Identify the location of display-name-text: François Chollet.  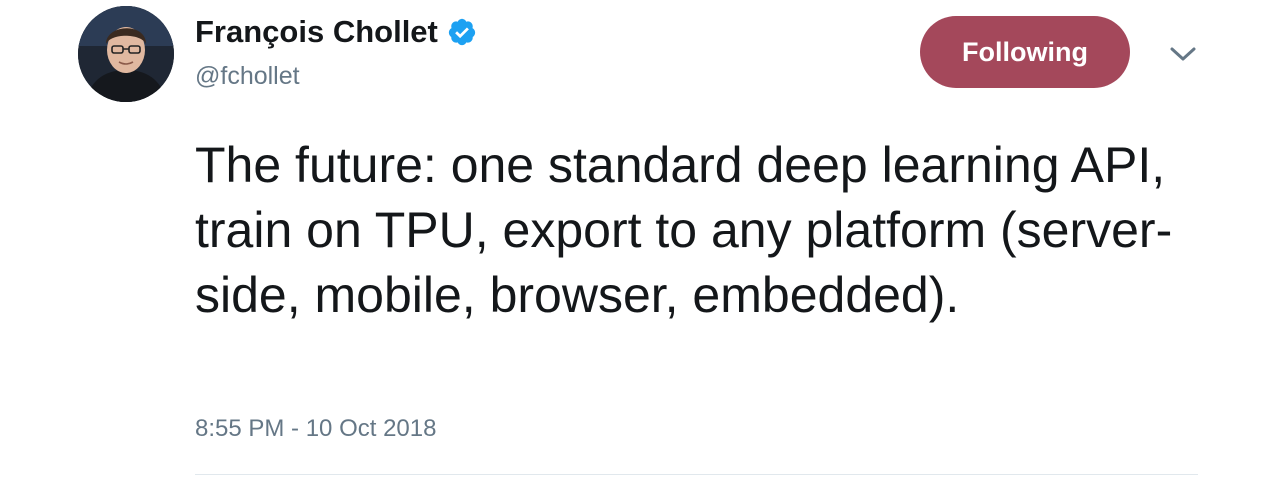
(316, 32).